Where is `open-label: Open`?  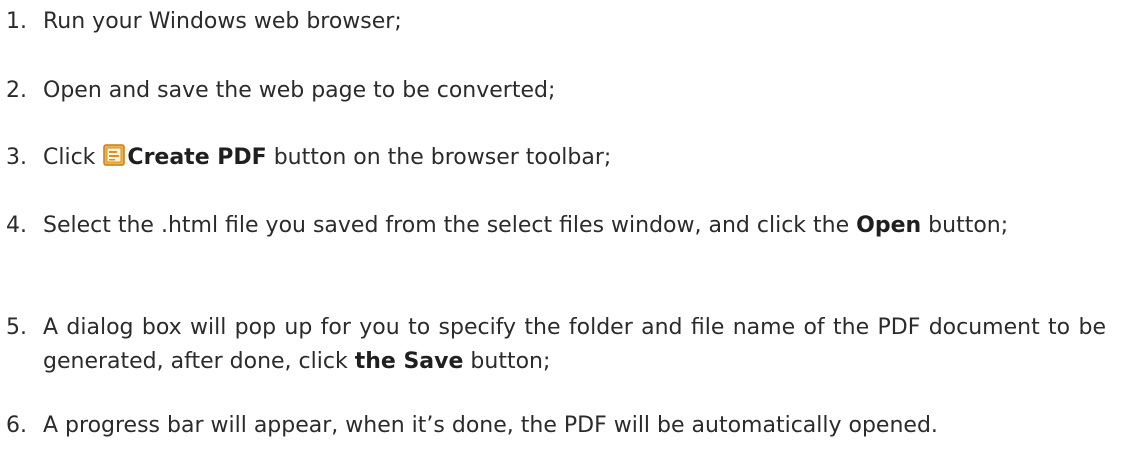
open-label: Open is located at coordinates (889, 225).